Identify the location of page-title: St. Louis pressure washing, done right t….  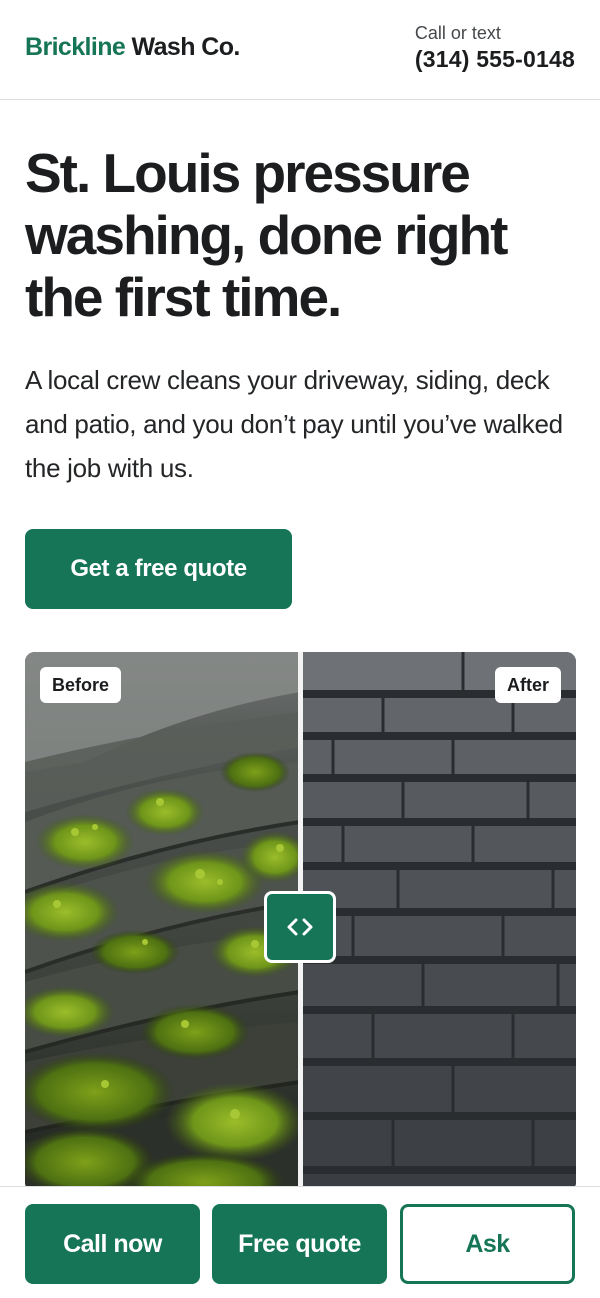
(266, 235).